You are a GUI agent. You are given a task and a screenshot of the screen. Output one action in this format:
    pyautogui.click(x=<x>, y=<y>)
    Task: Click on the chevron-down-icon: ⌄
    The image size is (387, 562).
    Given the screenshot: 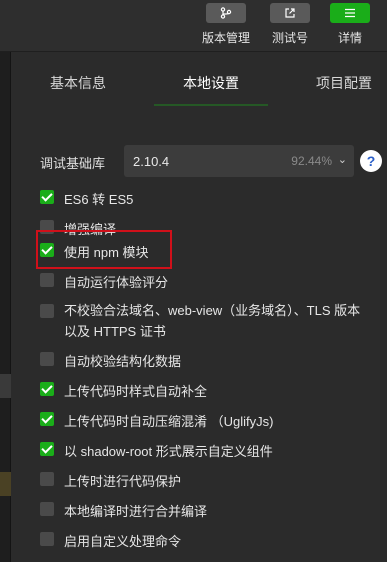 What is the action you would take?
    pyautogui.click(x=342, y=160)
    